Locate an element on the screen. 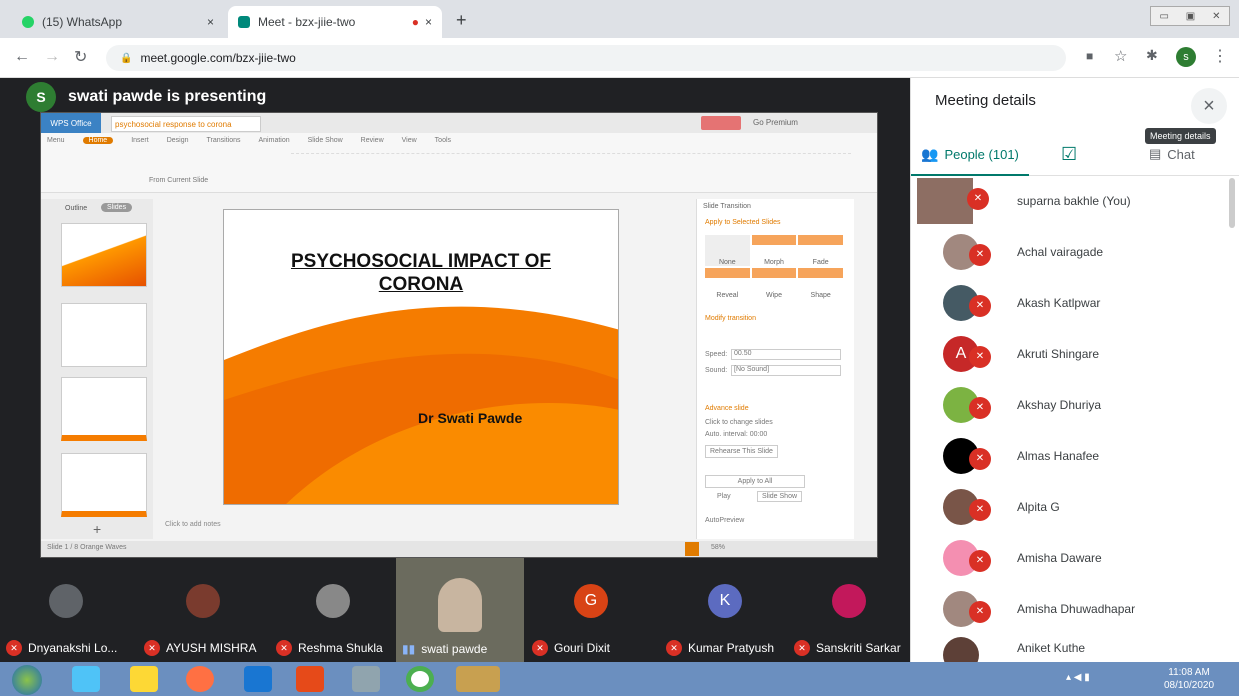  person-row: ✕ Alpita G is located at coordinates (1071, 506).